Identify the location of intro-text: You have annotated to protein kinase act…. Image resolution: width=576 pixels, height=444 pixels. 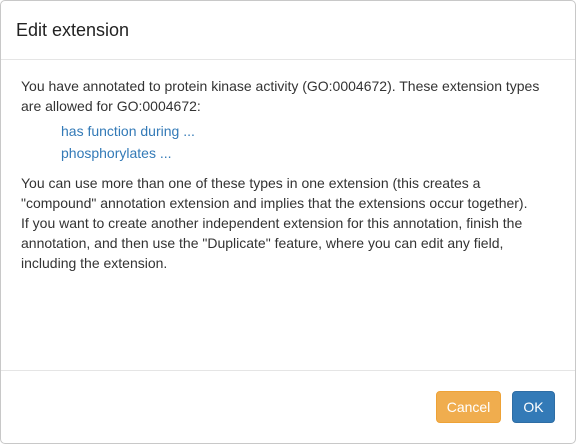
(280, 96).